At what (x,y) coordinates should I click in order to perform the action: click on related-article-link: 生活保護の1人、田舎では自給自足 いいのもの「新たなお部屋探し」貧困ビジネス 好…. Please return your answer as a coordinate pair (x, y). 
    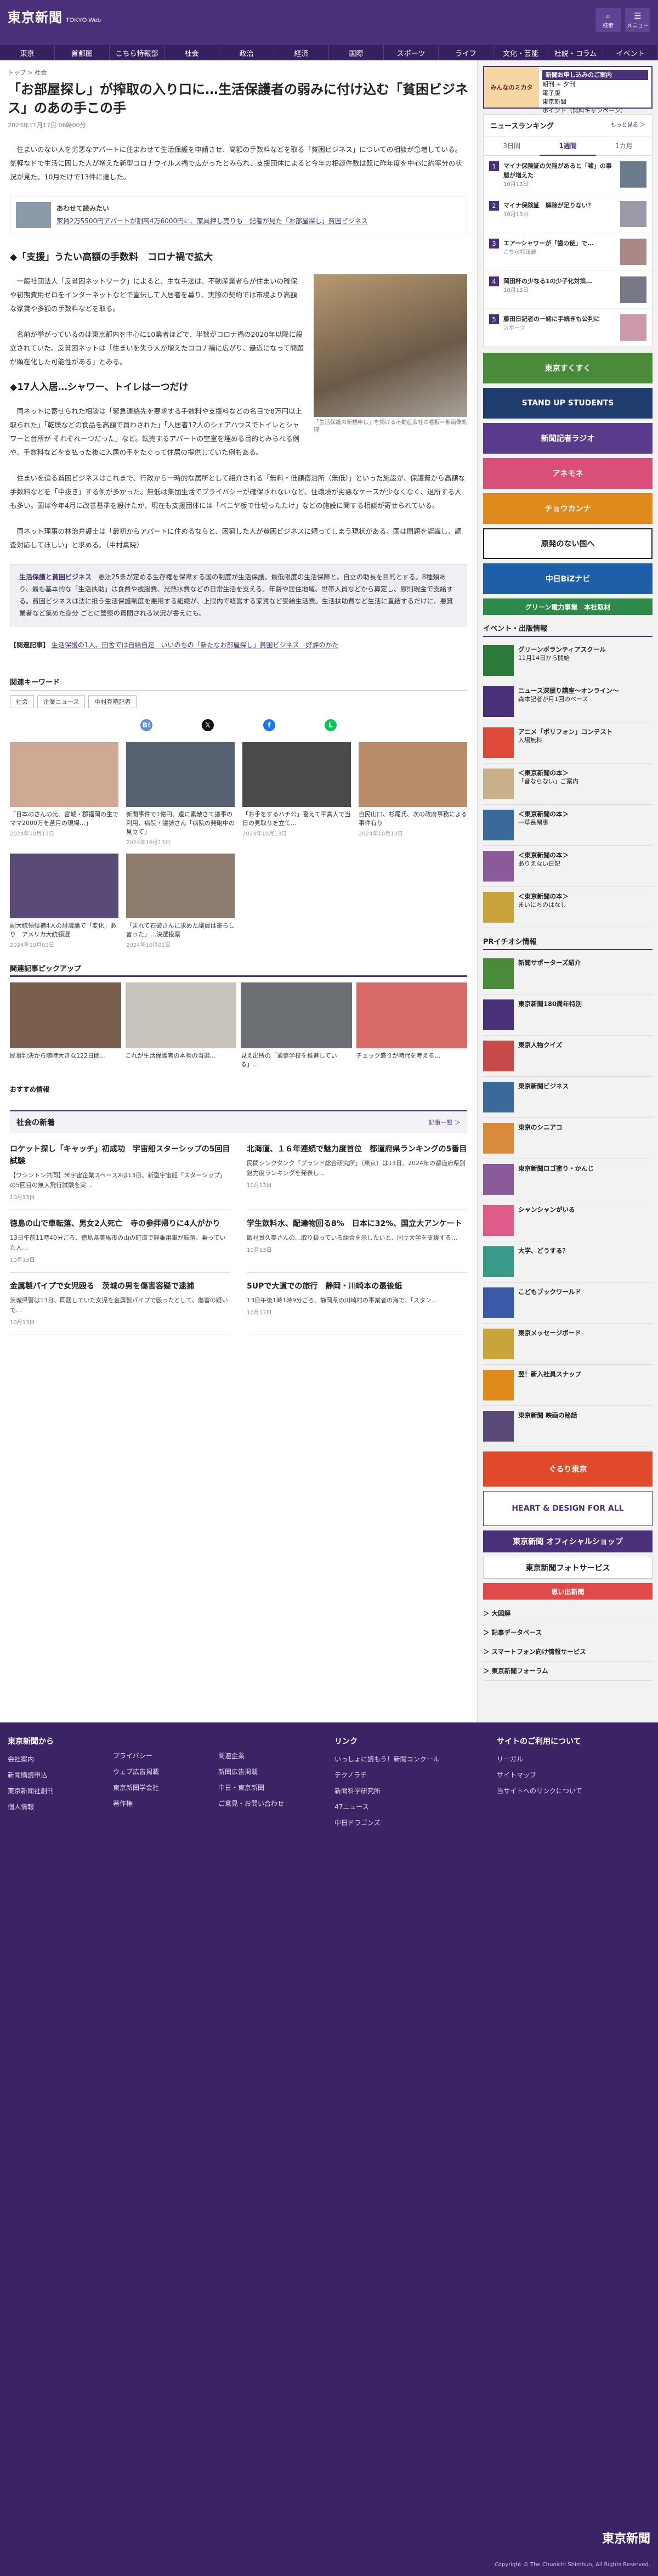
    Looking at the image, I should click on (195, 645).